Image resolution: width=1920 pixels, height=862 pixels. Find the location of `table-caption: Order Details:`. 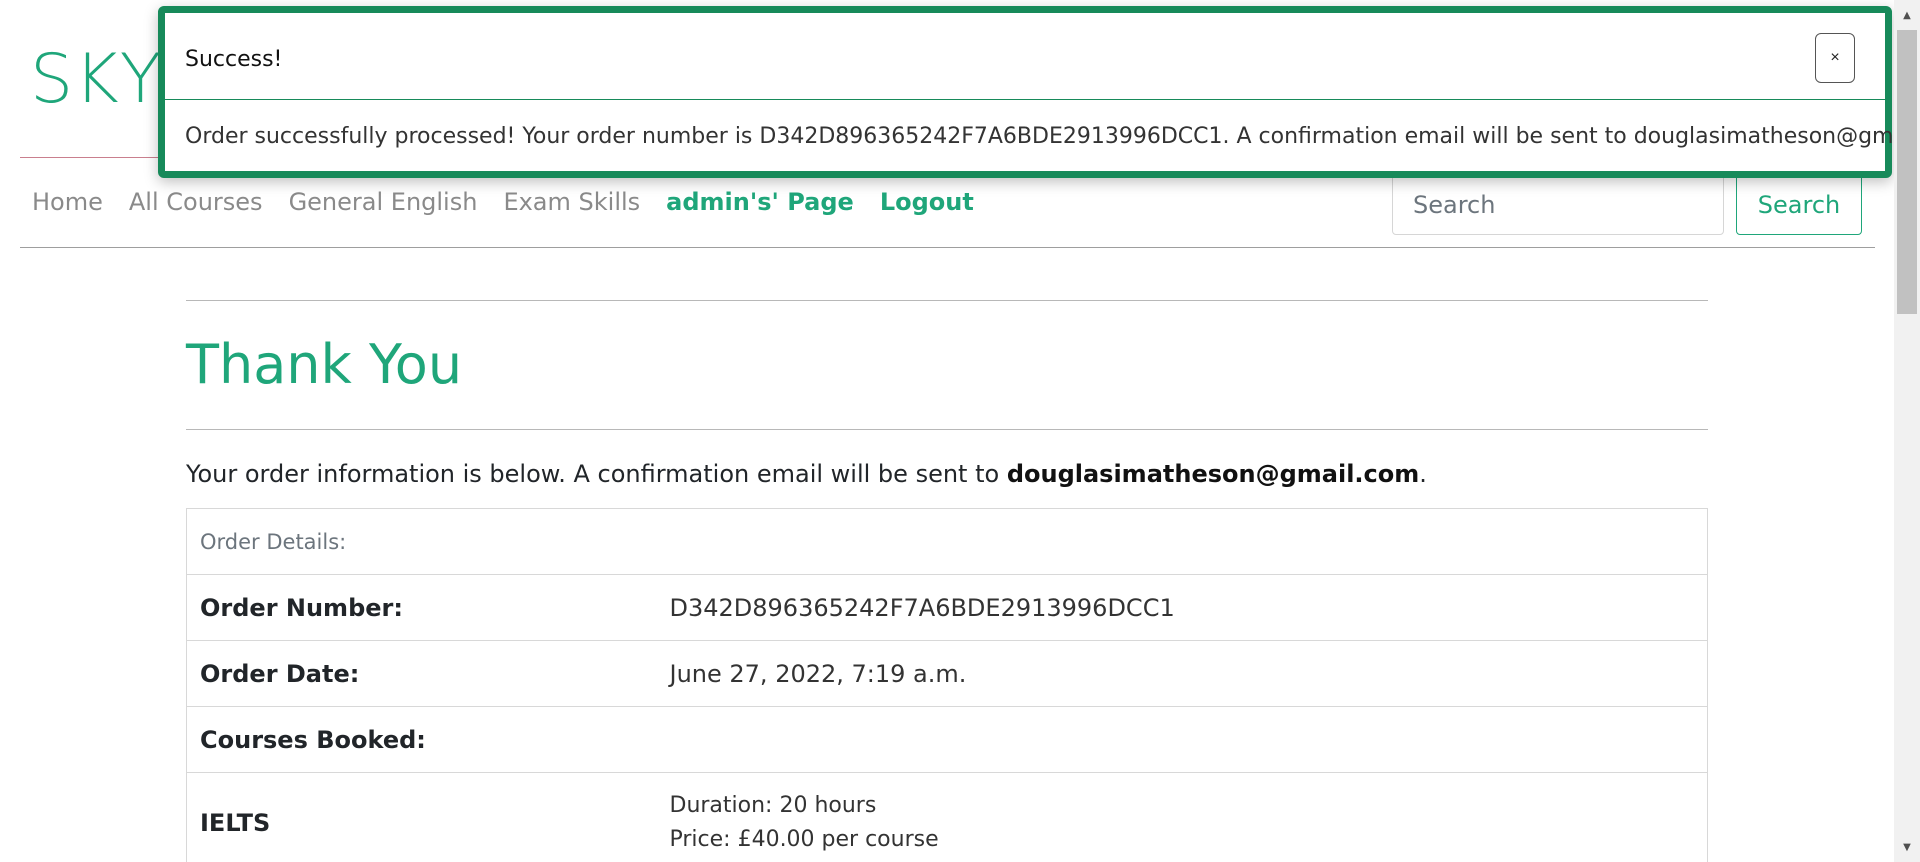

table-caption: Order Details: is located at coordinates (947, 541).